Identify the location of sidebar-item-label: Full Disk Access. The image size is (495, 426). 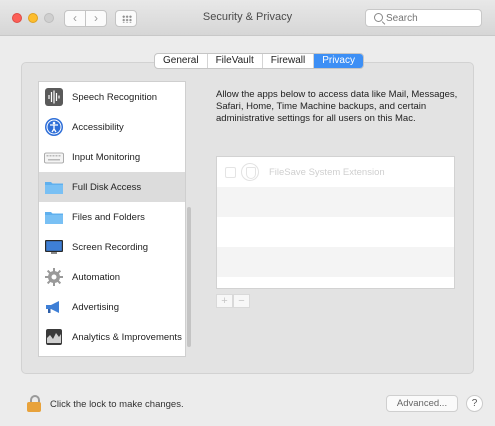
(107, 187).